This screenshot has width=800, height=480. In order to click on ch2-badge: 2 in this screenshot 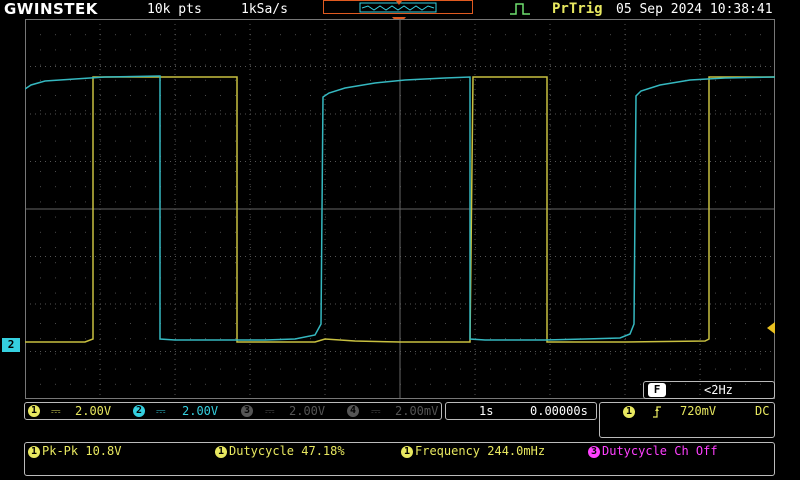, I will do `click(139, 411)`.